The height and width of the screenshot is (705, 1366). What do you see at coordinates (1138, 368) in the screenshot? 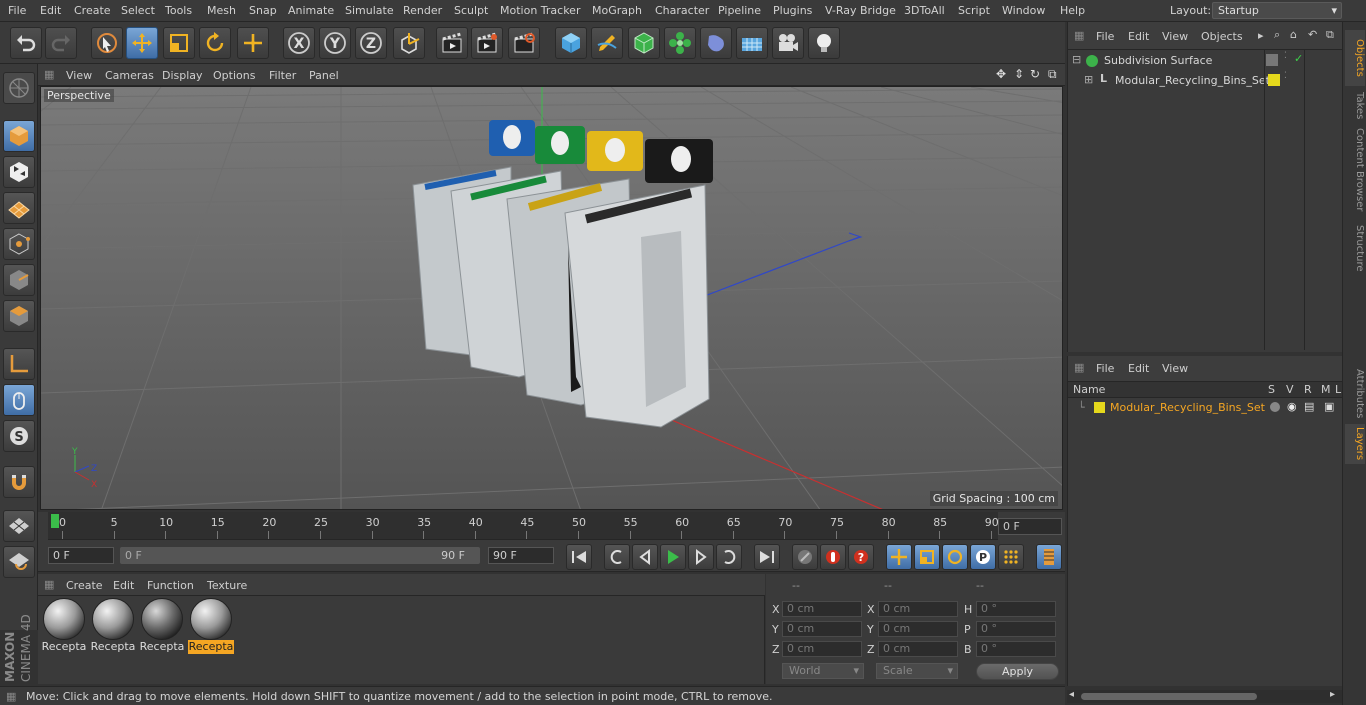
I see `layer-menu-edit: Edit` at bounding box center [1138, 368].